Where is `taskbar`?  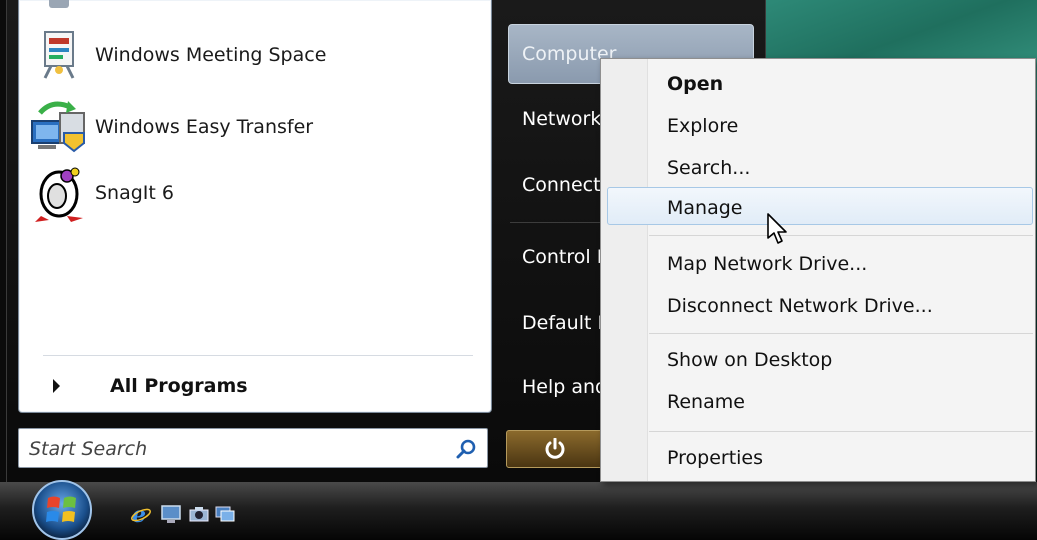
taskbar is located at coordinates (518, 511).